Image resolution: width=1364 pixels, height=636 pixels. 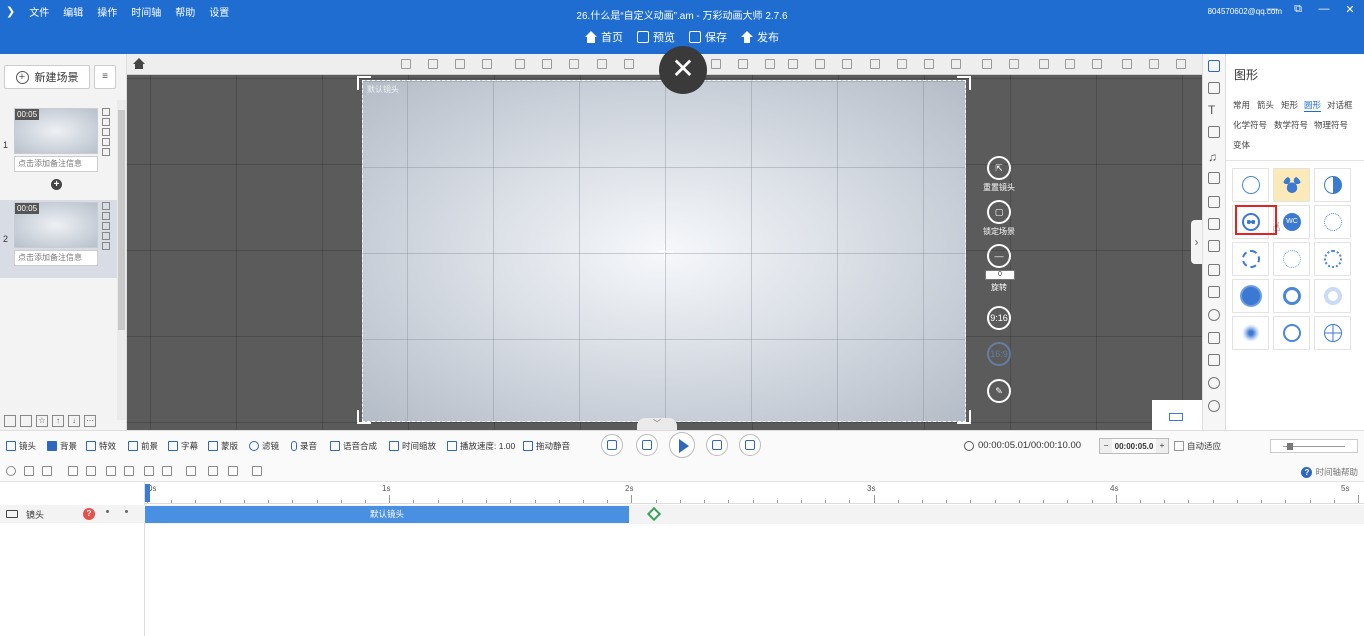 I want to click on prev-frame-button, so click(x=647, y=445).